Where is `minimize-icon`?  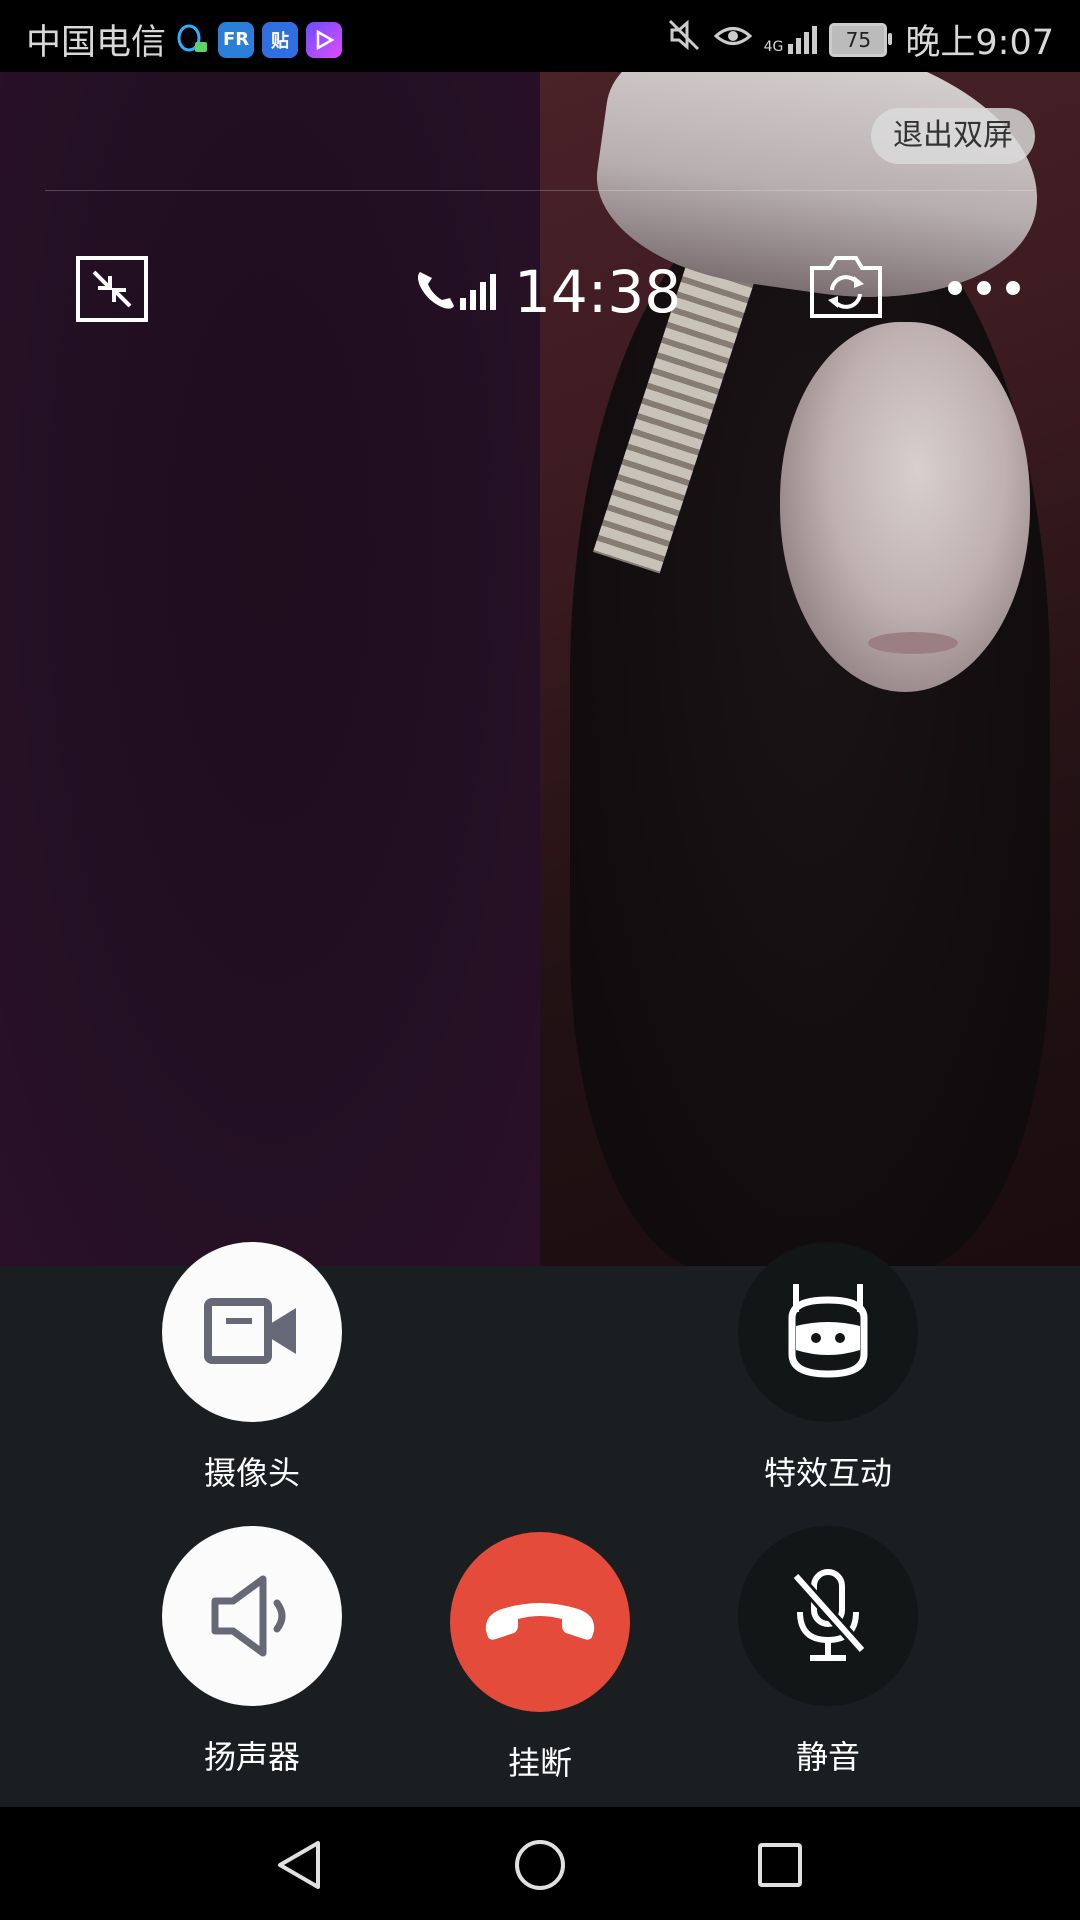 minimize-icon is located at coordinates (112, 289).